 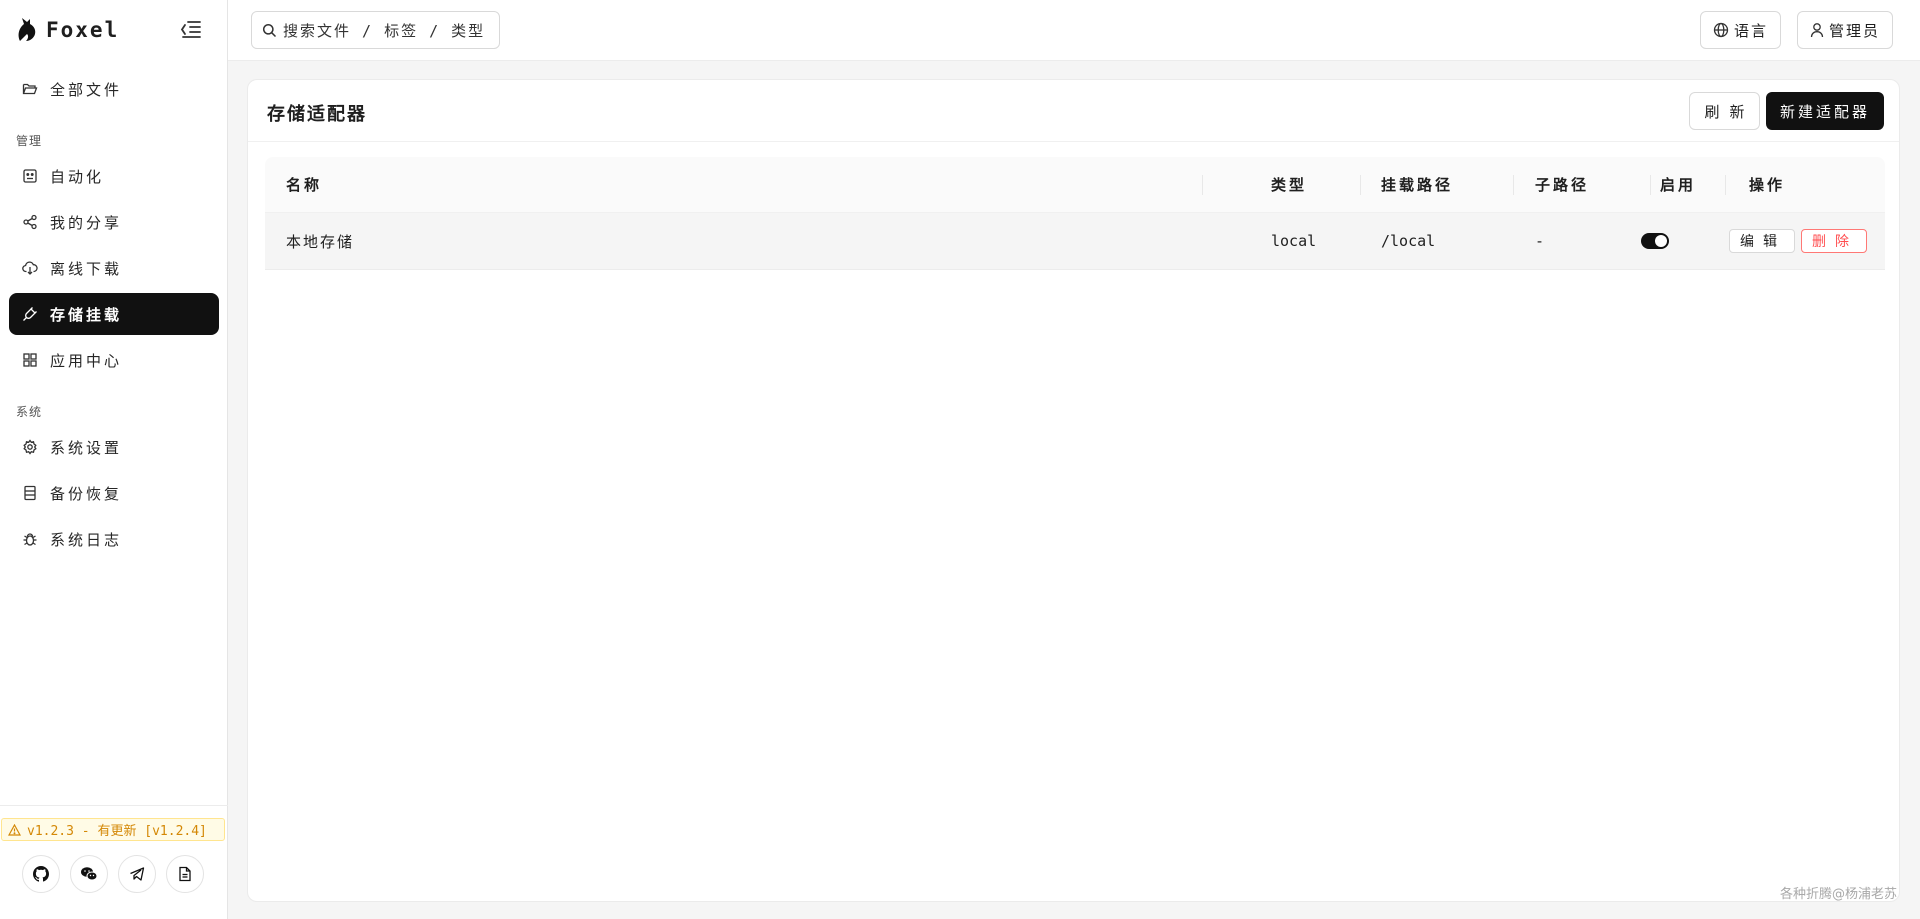 I want to click on warning-icon, so click(x=14, y=829).